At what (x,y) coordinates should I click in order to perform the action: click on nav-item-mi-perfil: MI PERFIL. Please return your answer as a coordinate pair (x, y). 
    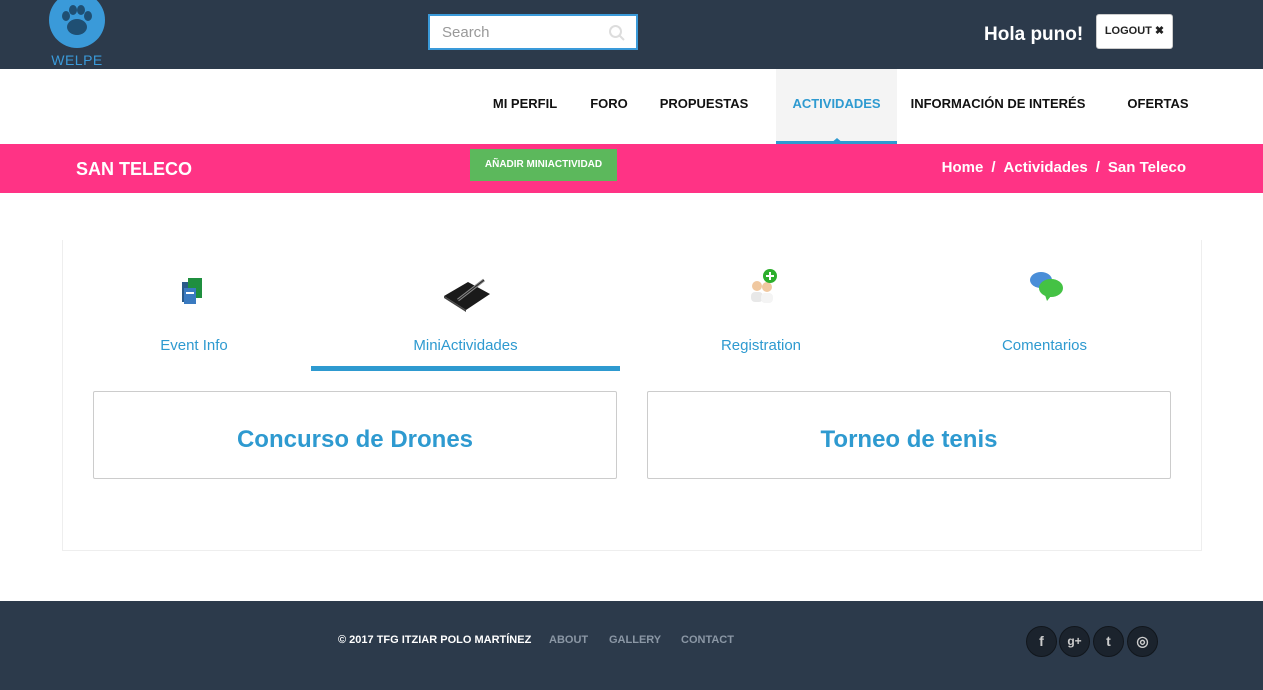
    Looking at the image, I should click on (525, 106).